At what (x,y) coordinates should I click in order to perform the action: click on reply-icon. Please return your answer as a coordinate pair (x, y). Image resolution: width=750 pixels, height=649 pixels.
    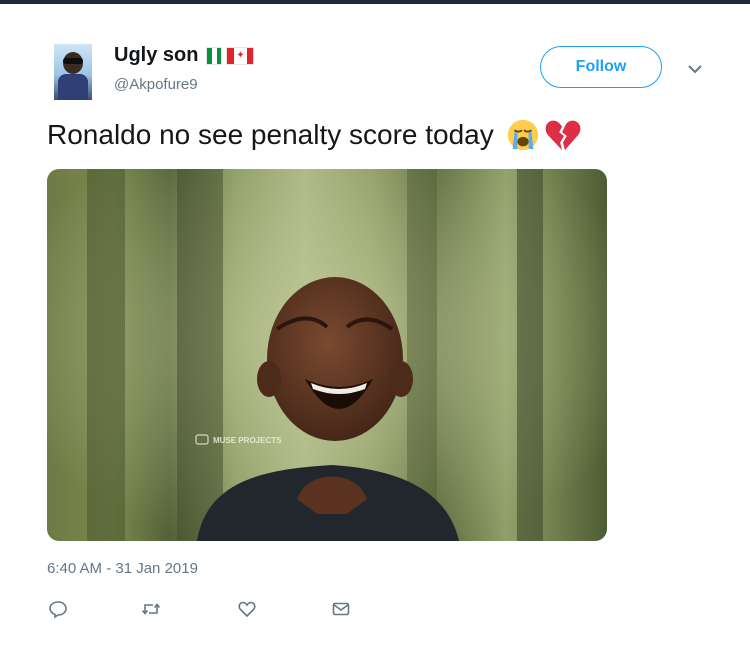
    Looking at the image, I should click on (58, 610).